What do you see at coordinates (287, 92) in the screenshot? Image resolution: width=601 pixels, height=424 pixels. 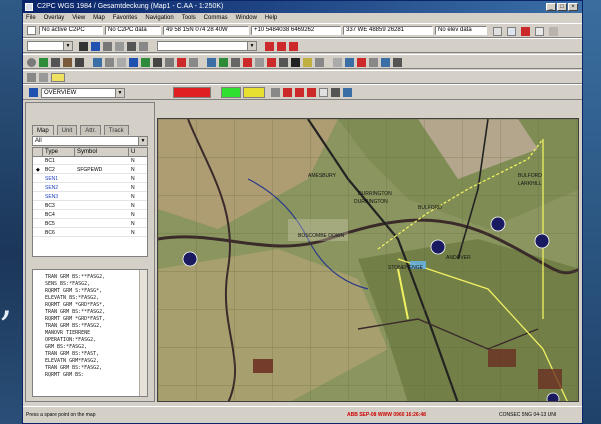 I see `red-line-icon` at bounding box center [287, 92].